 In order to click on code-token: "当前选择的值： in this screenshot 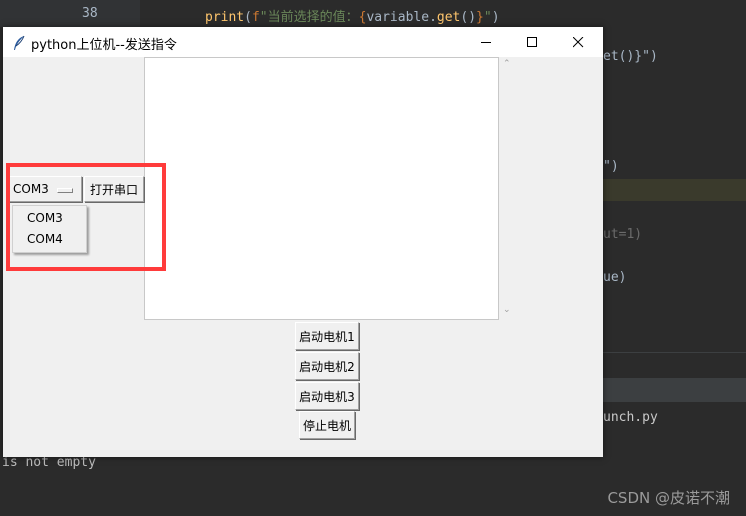, I will do `click(309, 17)`.